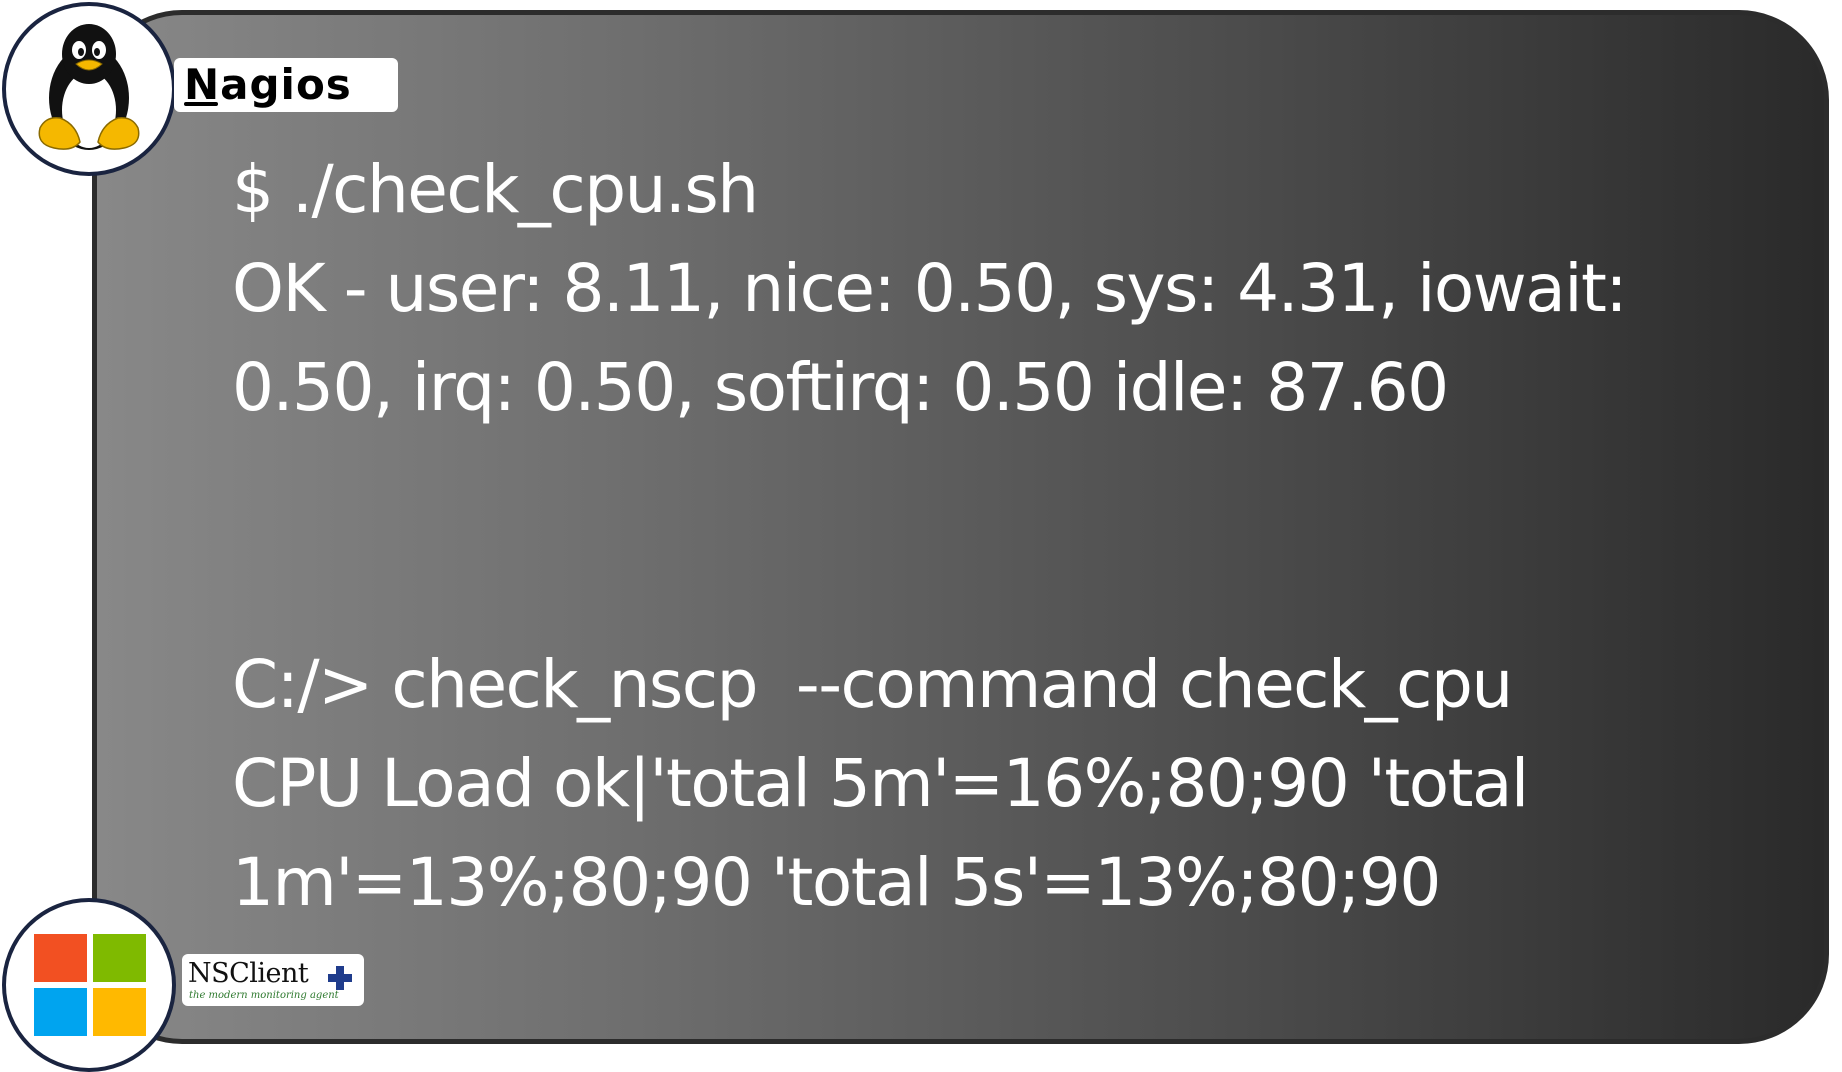 Image resolution: width=1842 pixels, height=1072 pixels. I want to click on nsclient-label: NSClient the modern monitoring agent, so click(273, 980).